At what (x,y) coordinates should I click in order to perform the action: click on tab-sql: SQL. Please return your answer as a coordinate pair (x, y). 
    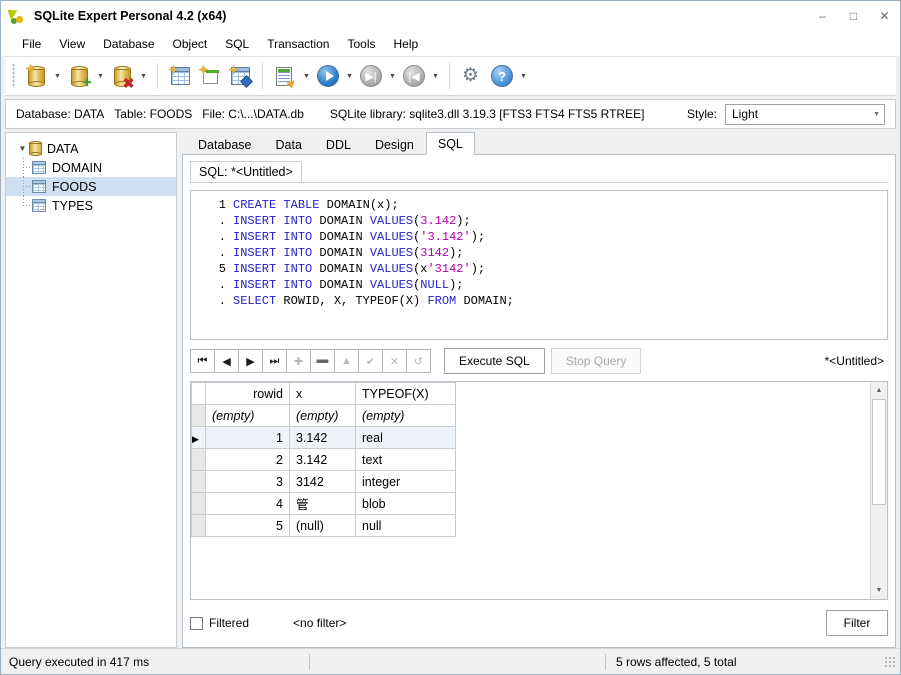
    Looking at the image, I should click on (450, 143).